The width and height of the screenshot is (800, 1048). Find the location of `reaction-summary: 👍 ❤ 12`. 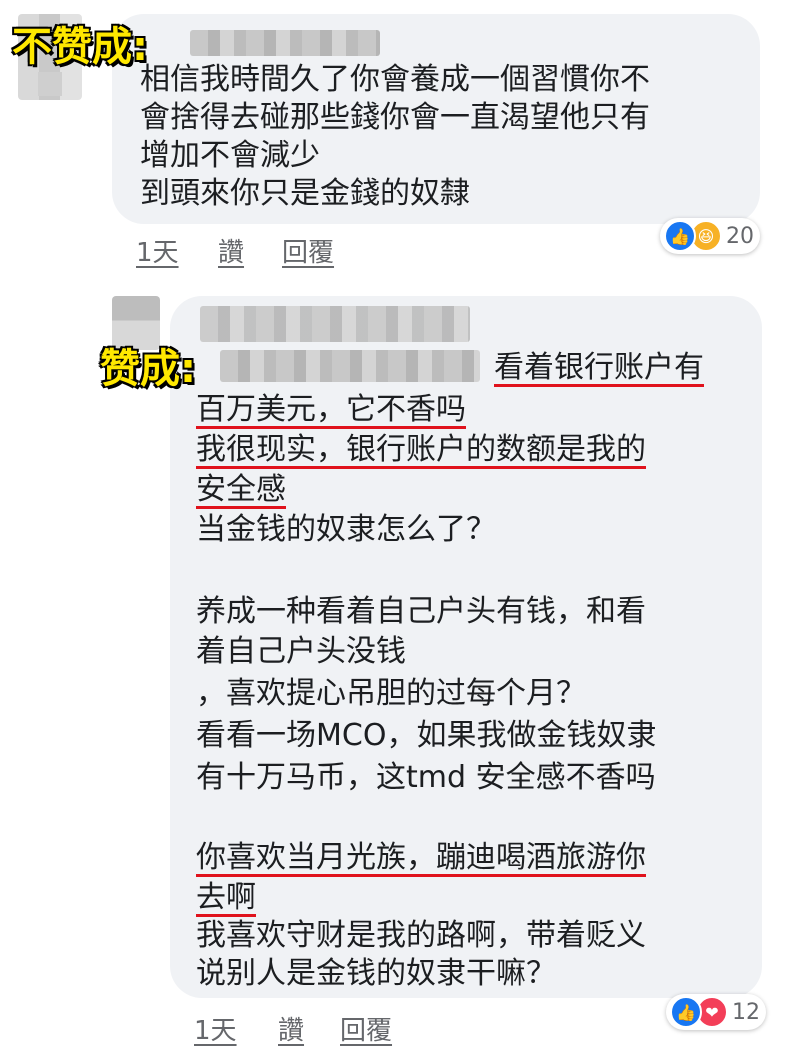

reaction-summary: 👍 ❤ 12 is located at coordinates (716, 1012).